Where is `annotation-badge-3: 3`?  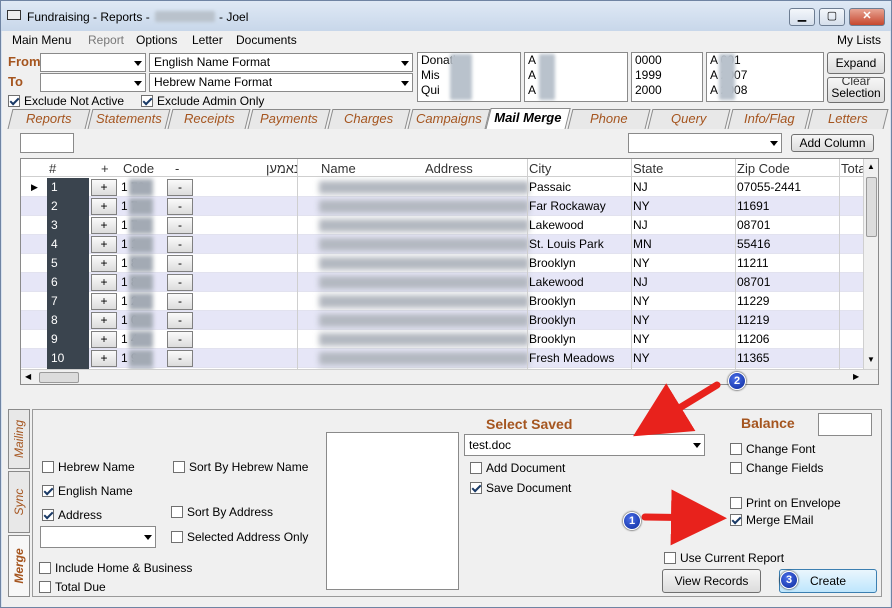 annotation-badge-3: 3 is located at coordinates (789, 580).